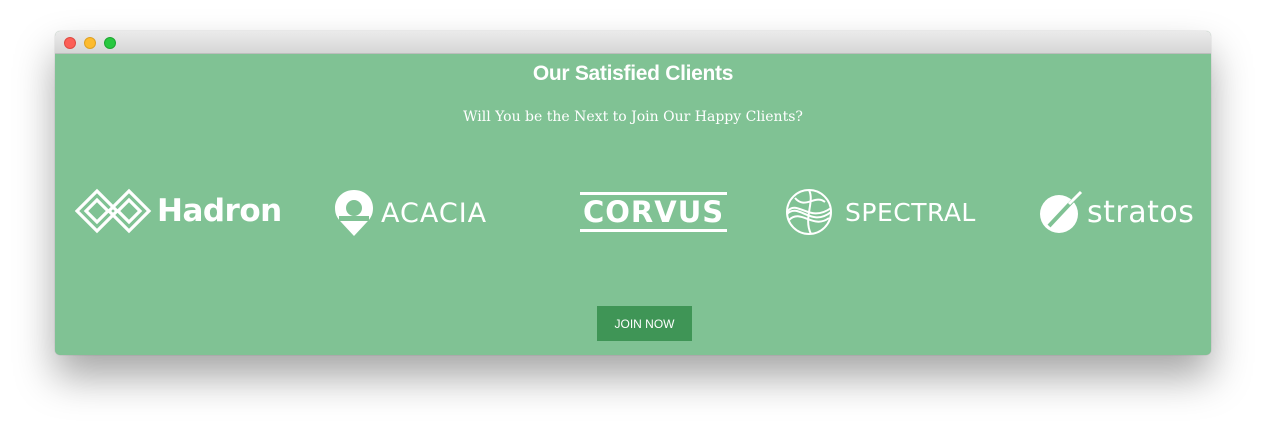 This screenshot has height=435, width=1266. What do you see at coordinates (110, 43) in the screenshot?
I see `window-maximize-button` at bounding box center [110, 43].